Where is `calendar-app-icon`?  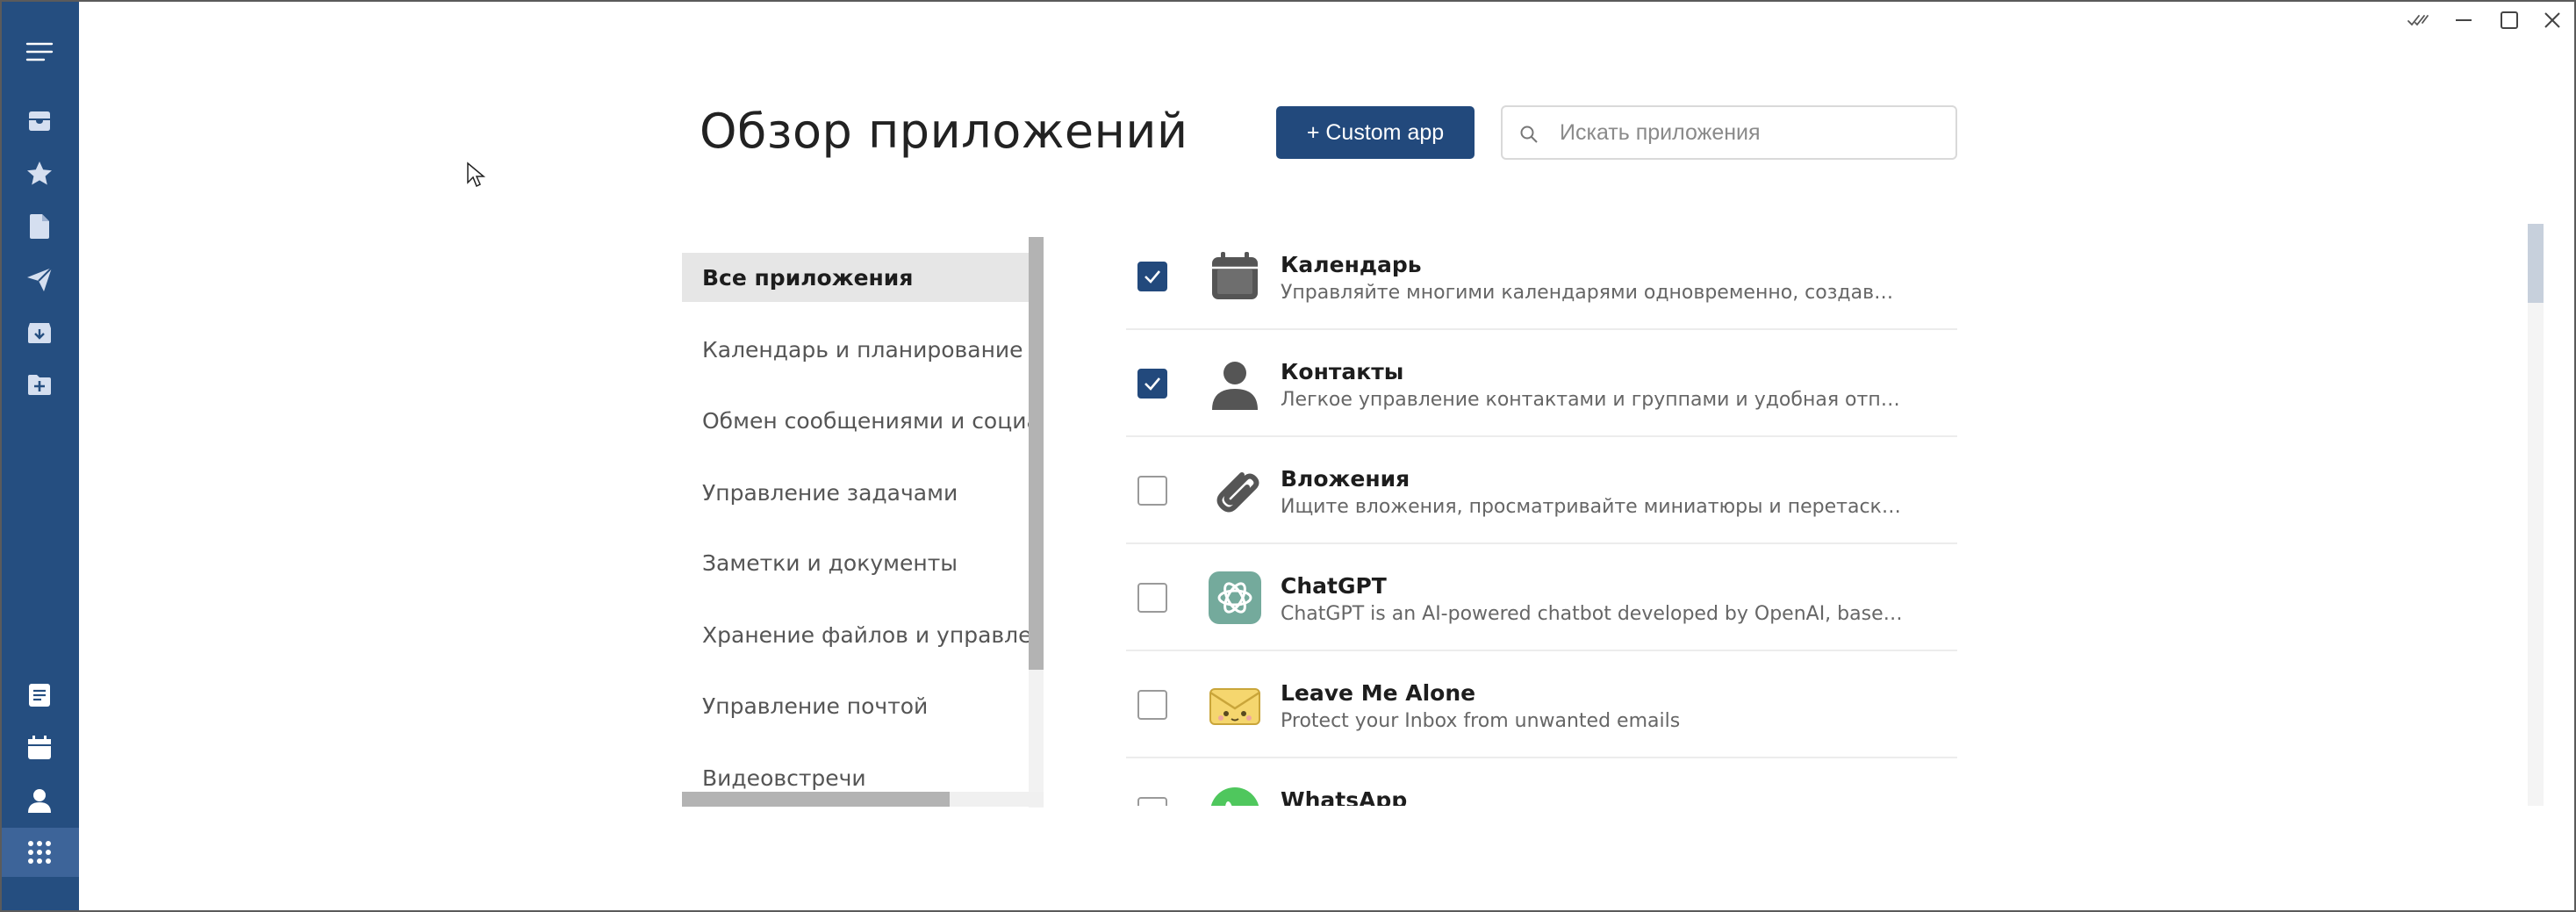 calendar-app-icon is located at coordinates (1235, 276).